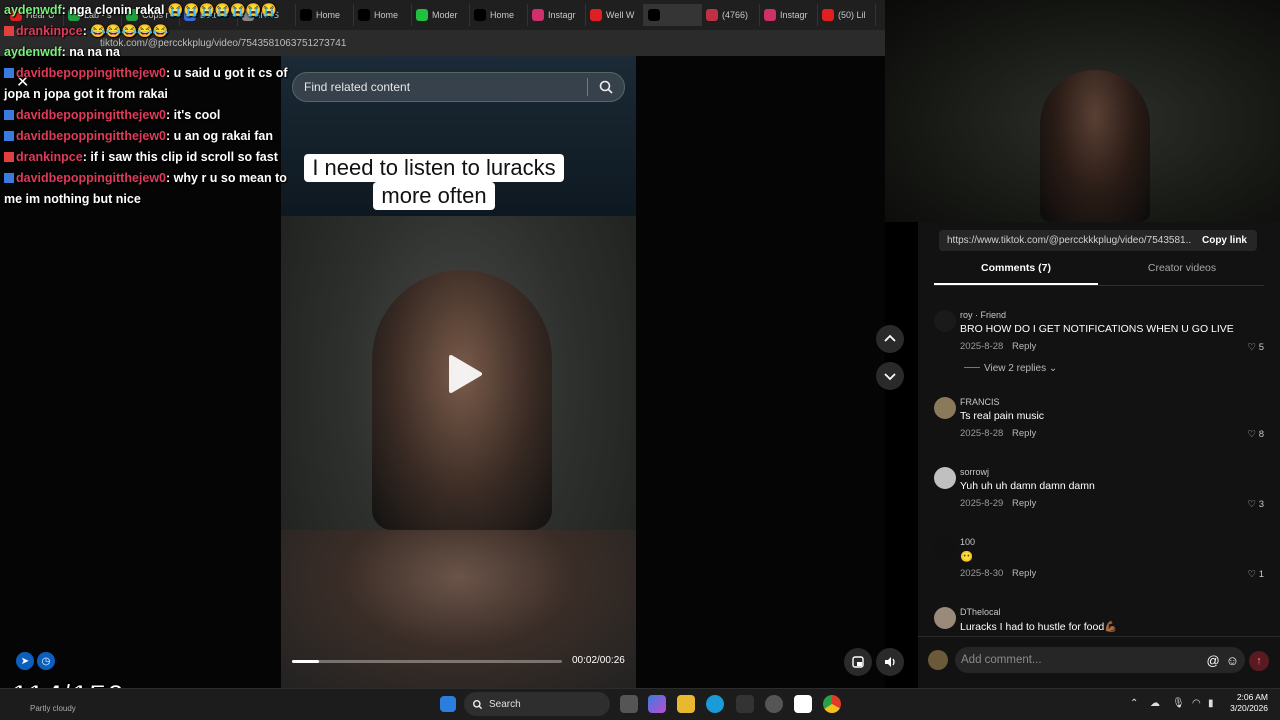 This screenshot has height=720, width=1280. What do you see at coordinates (1016, 268) in the screenshot?
I see `tab-comments: Comments (7)` at bounding box center [1016, 268].